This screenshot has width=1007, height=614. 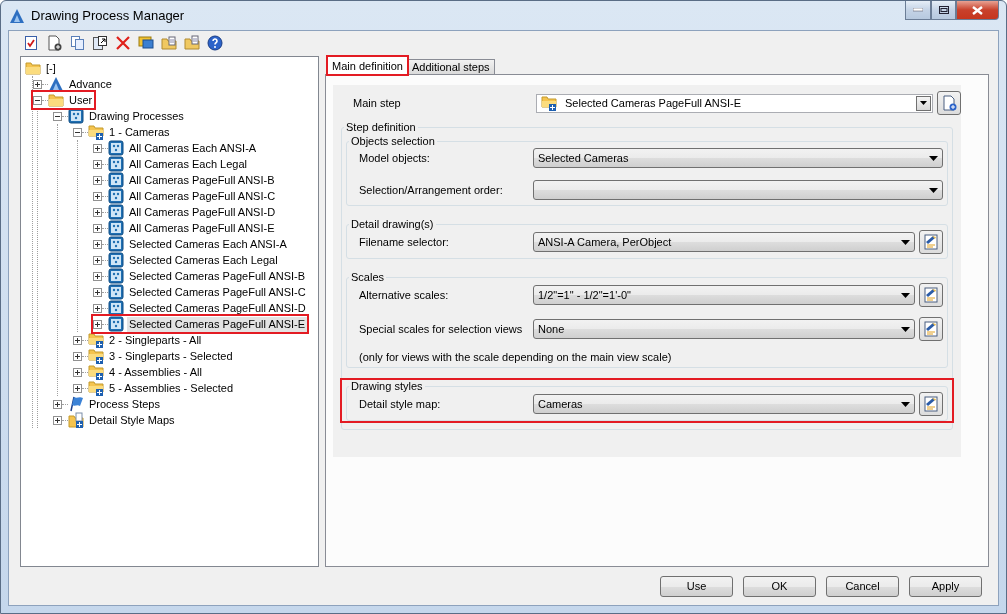 I want to click on dialog-button: Cancel, so click(x=862, y=586).